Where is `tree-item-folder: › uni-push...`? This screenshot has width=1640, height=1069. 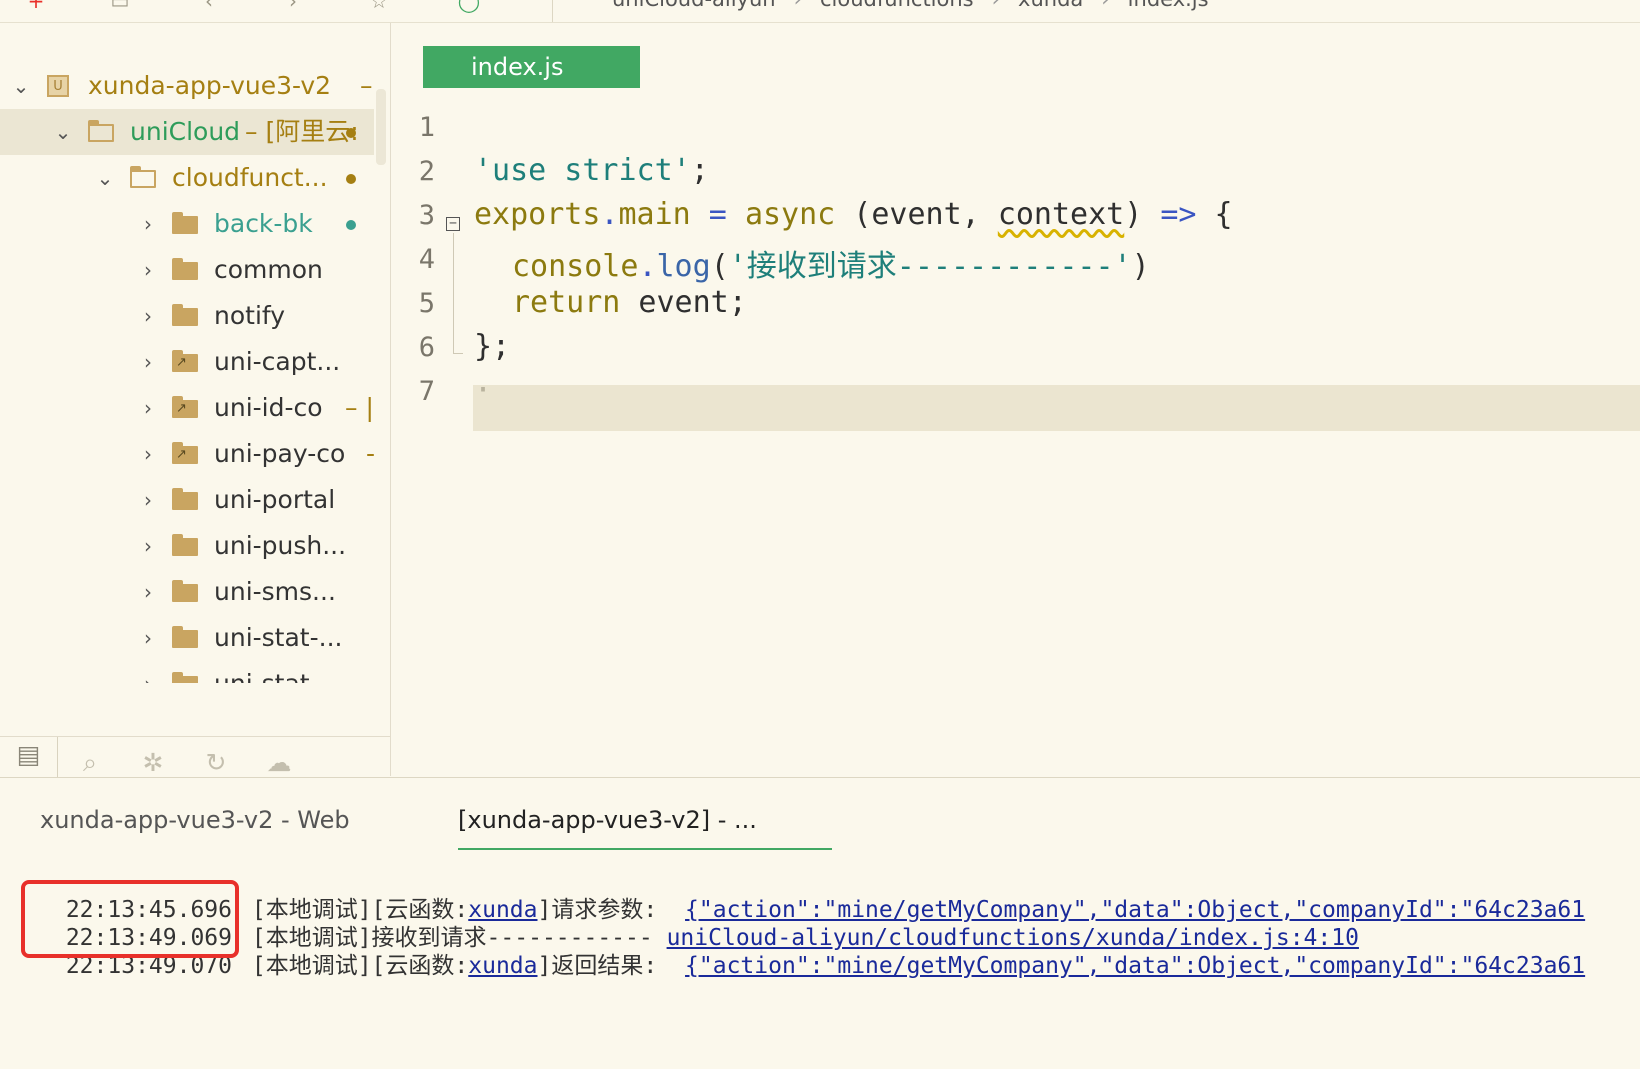 tree-item-folder: › uni-push... is located at coordinates (187, 546).